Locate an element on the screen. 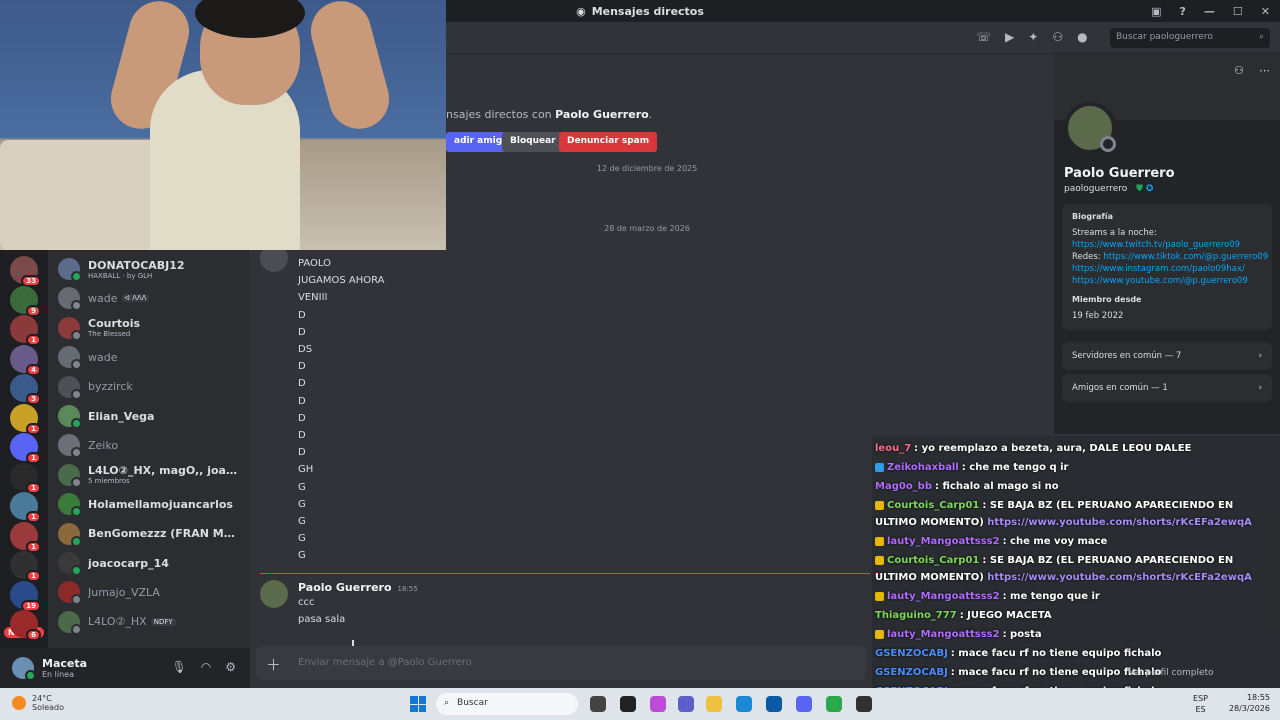 This screenshot has height=720, width=1280. server-icon: 19 is located at coordinates (25, 596).